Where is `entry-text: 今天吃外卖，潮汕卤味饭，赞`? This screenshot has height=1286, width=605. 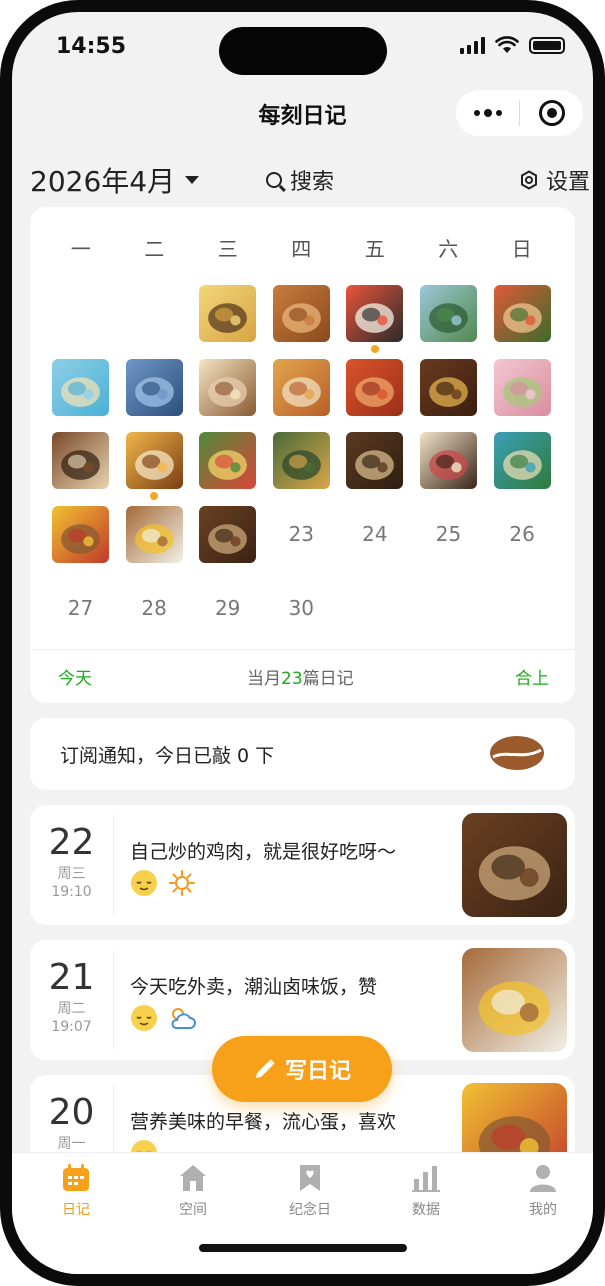 entry-text: 今天吃外卖，潮汕卤味饭，赞 is located at coordinates (254, 987).